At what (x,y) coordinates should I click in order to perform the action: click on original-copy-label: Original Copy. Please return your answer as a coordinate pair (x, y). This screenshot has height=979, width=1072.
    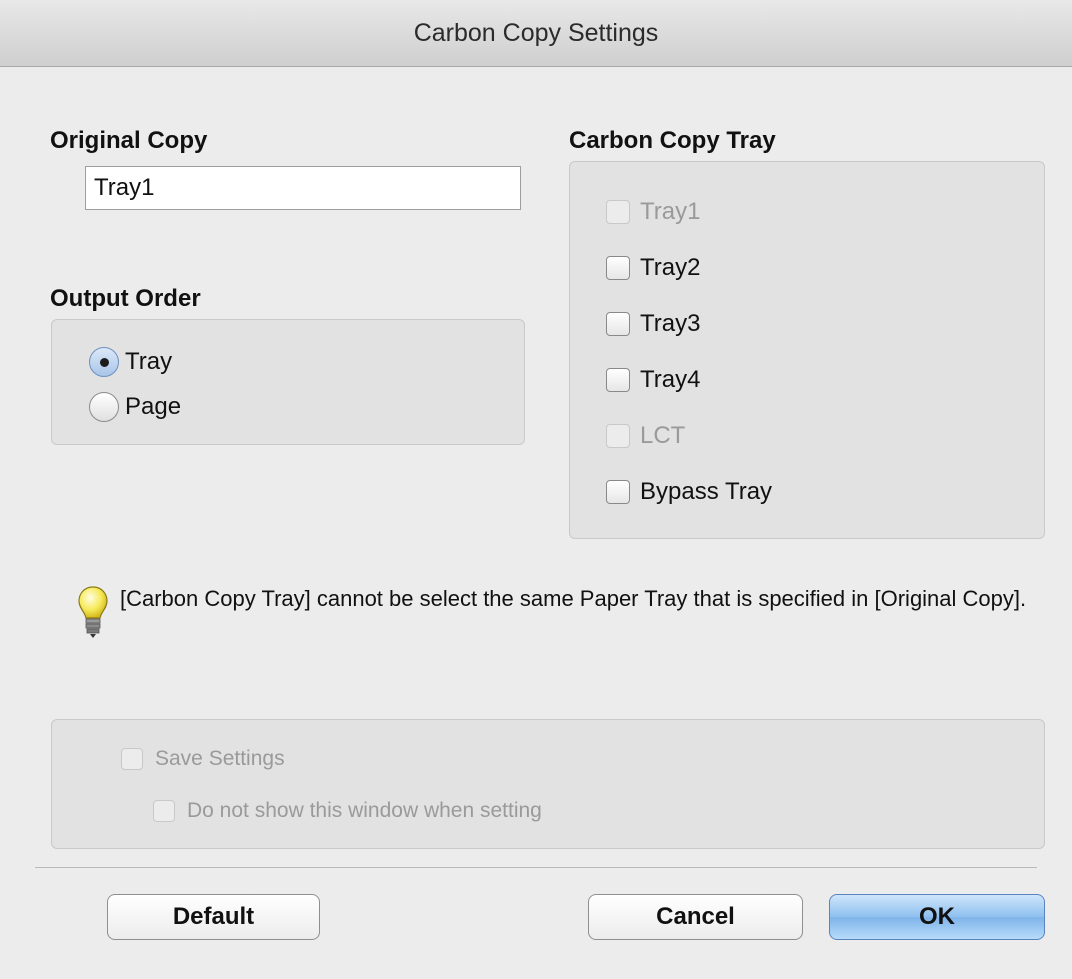
    Looking at the image, I should click on (129, 140).